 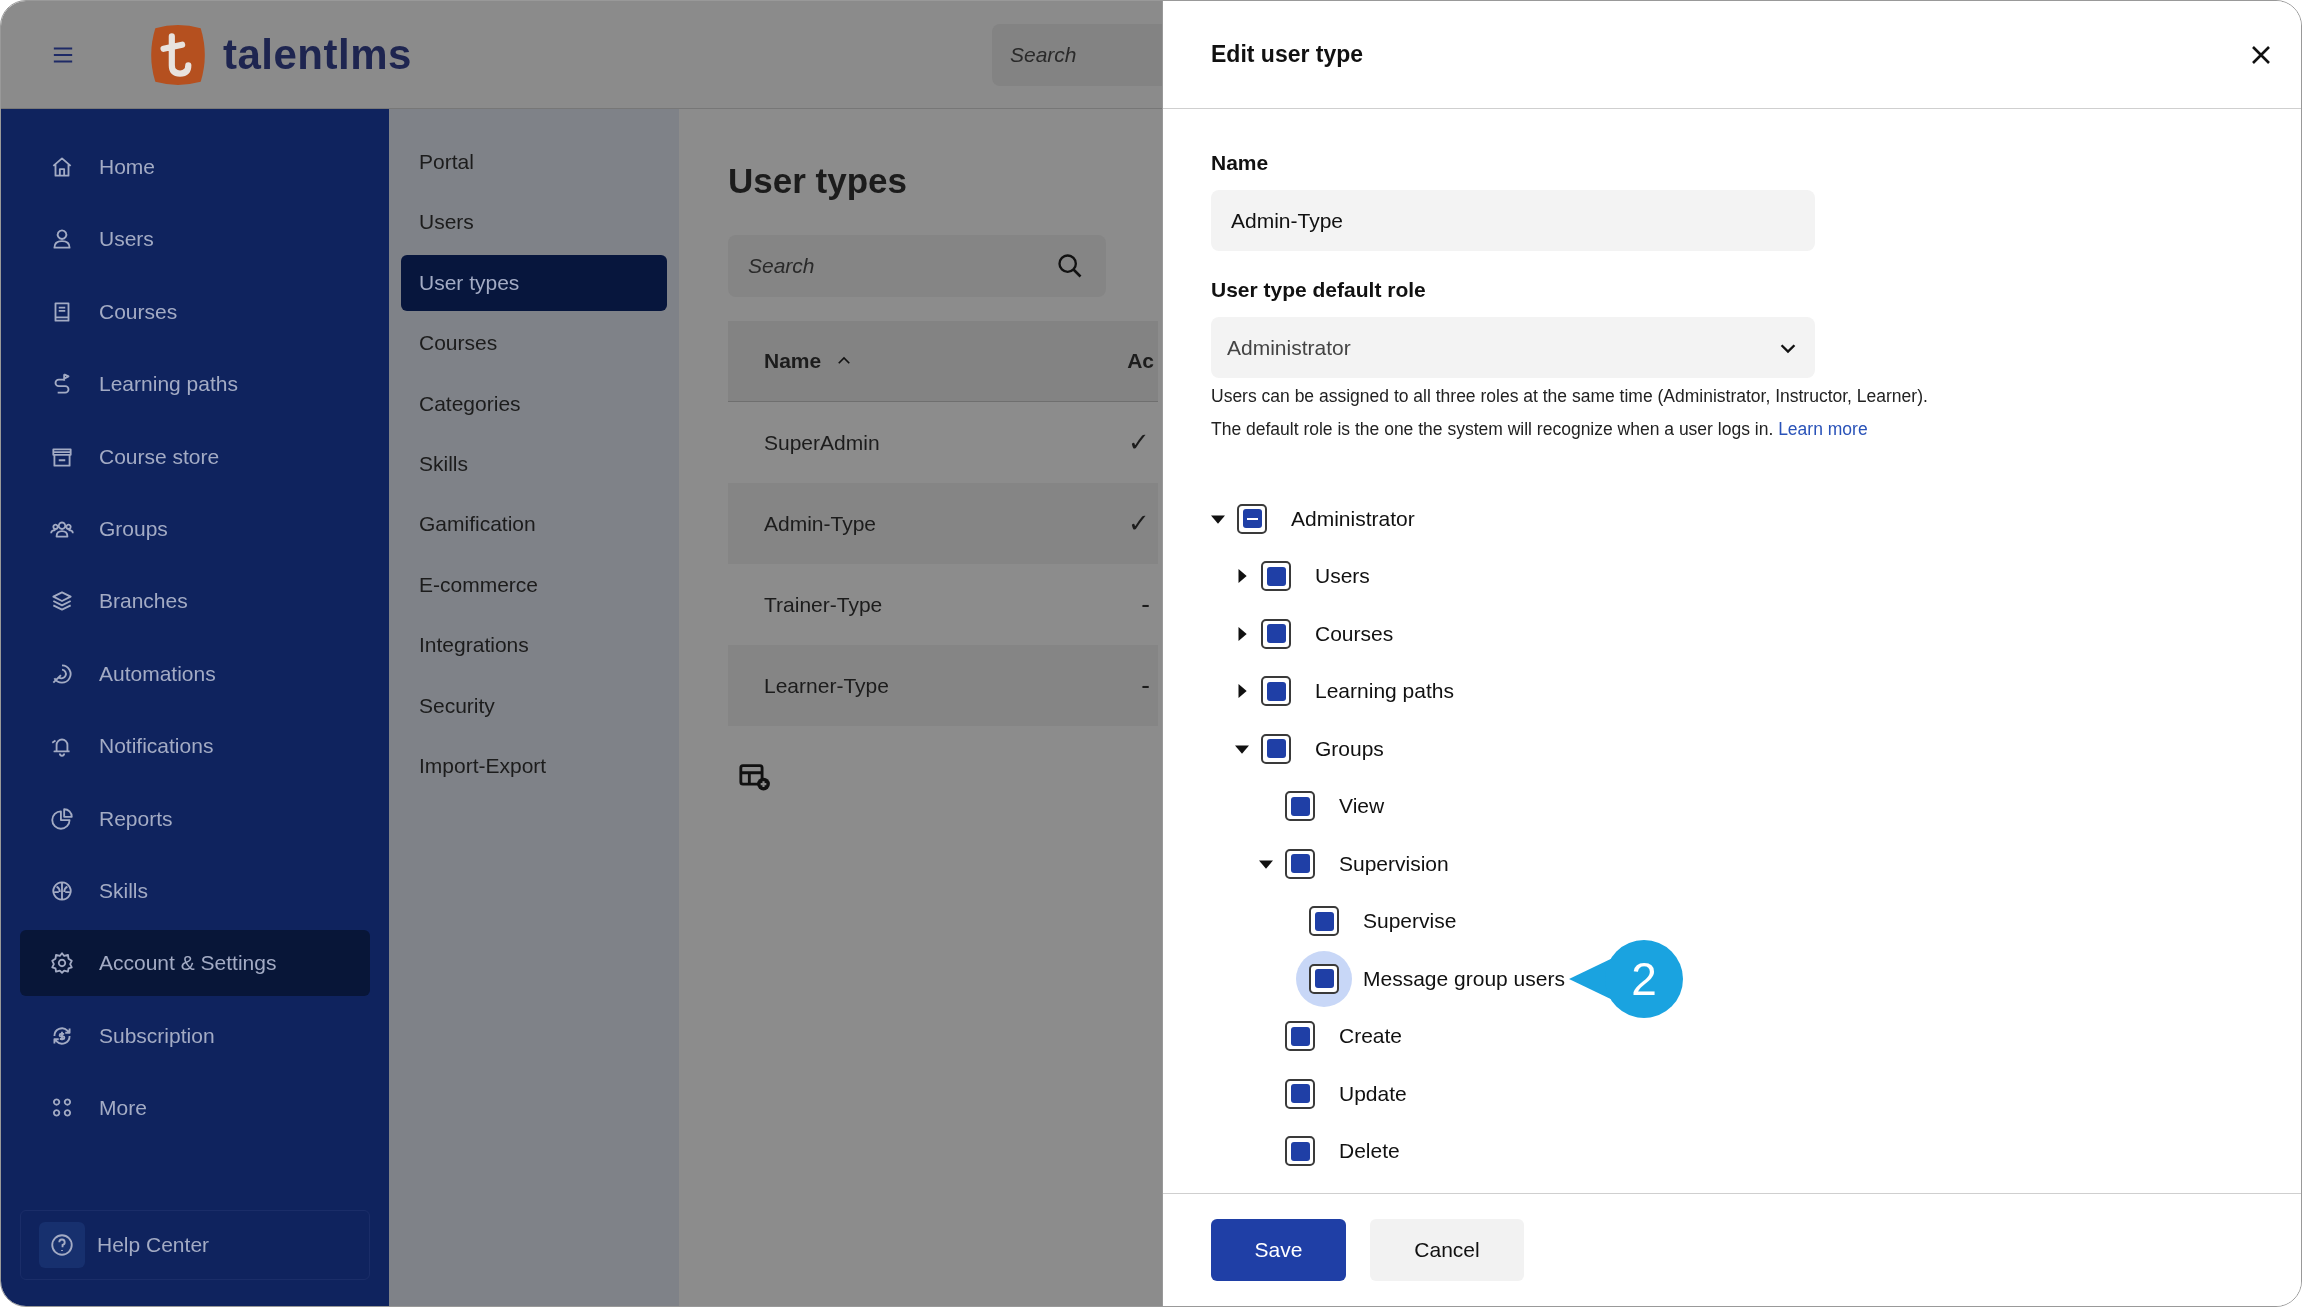 I want to click on sidebar-item: Skills, so click(x=195, y=890).